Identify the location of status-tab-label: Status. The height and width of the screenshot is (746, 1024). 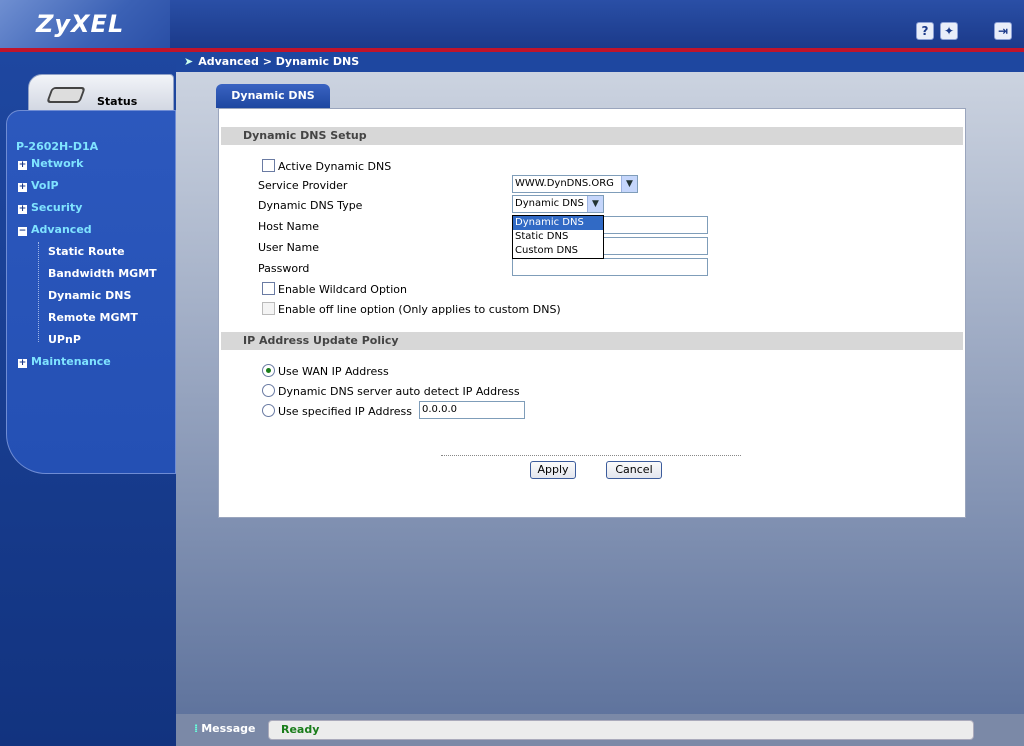
(117, 101).